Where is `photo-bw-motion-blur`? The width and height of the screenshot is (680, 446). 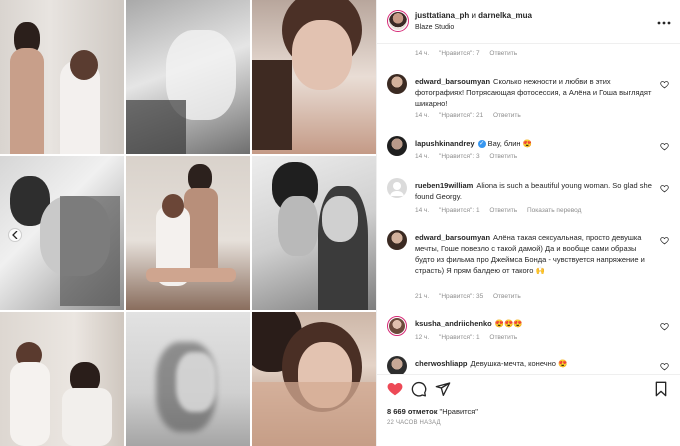
photo-bw-motion-blur is located at coordinates (188, 379).